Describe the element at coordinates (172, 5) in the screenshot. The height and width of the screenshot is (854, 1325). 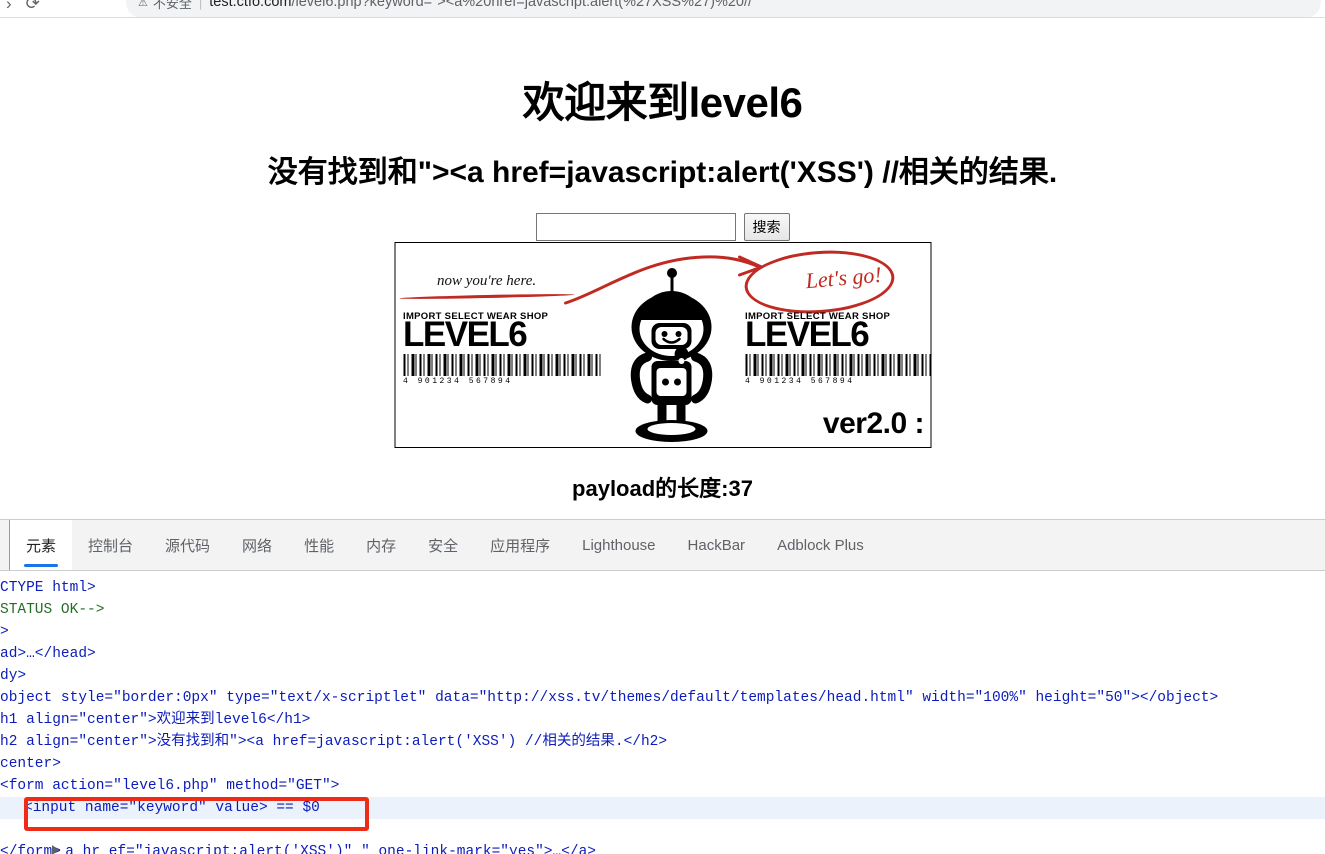
I see `security-label: 不安全` at that location.